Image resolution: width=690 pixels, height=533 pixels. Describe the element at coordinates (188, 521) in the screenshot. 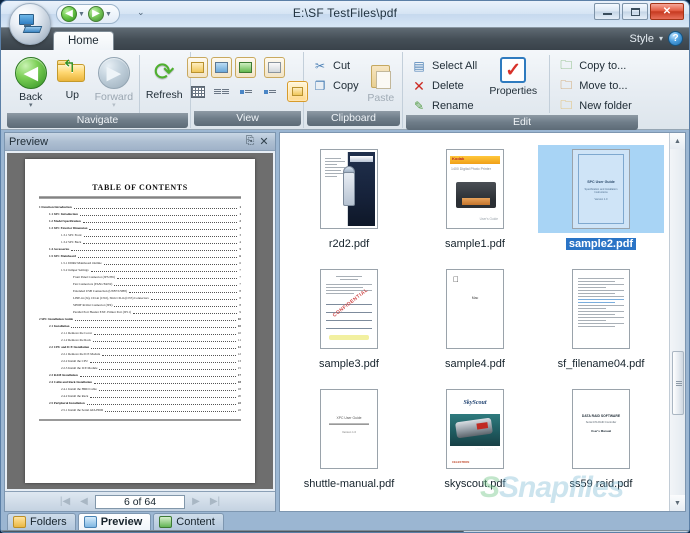

I see `panel-tab-content: Content` at that location.